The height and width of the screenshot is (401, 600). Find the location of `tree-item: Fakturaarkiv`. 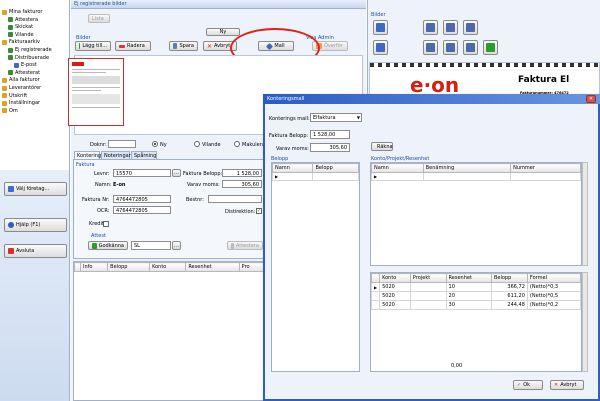

tree-item: Fakturaarkiv is located at coordinates (21, 42).